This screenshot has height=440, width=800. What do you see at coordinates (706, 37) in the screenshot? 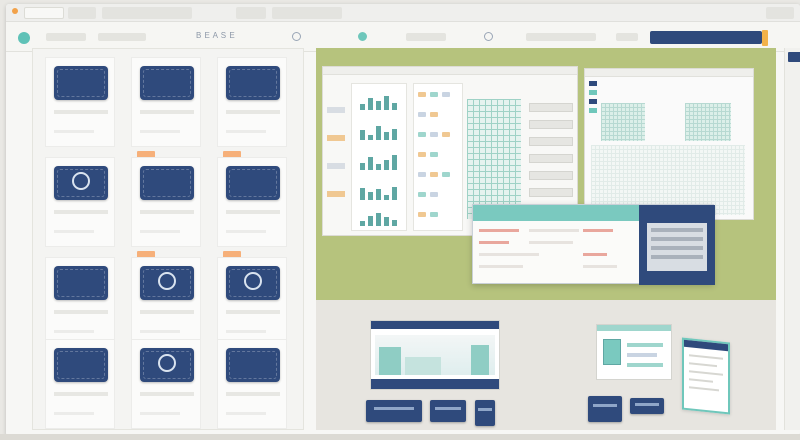
I see `primary-action-button` at bounding box center [706, 37].